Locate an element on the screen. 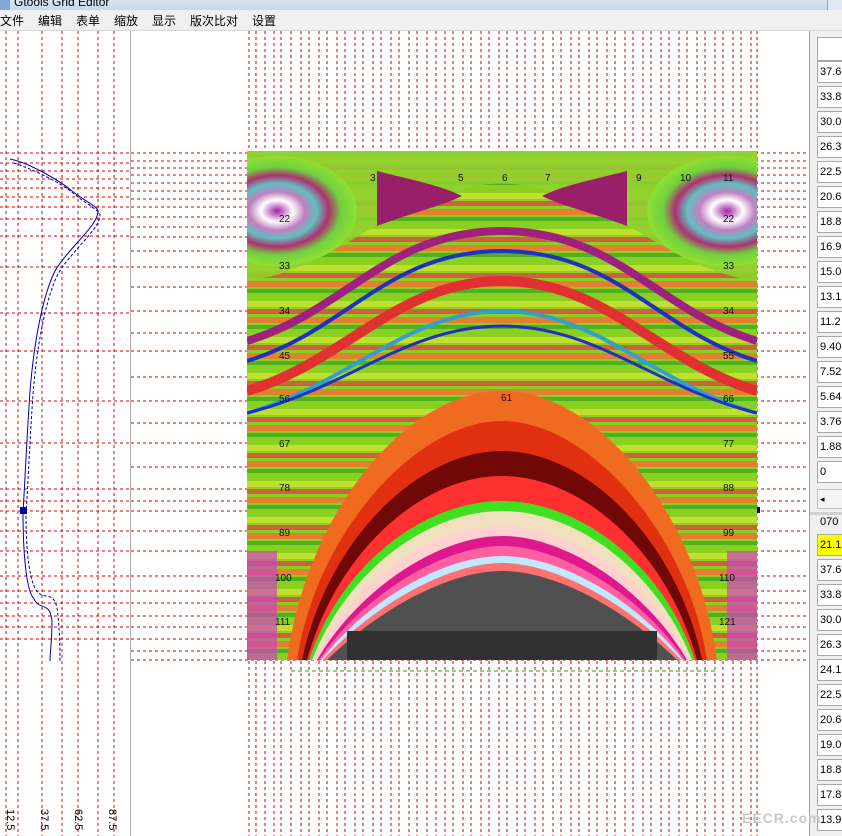 The height and width of the screenshot is (836, 842). value-panel-header is located at coordinates (829, 49).